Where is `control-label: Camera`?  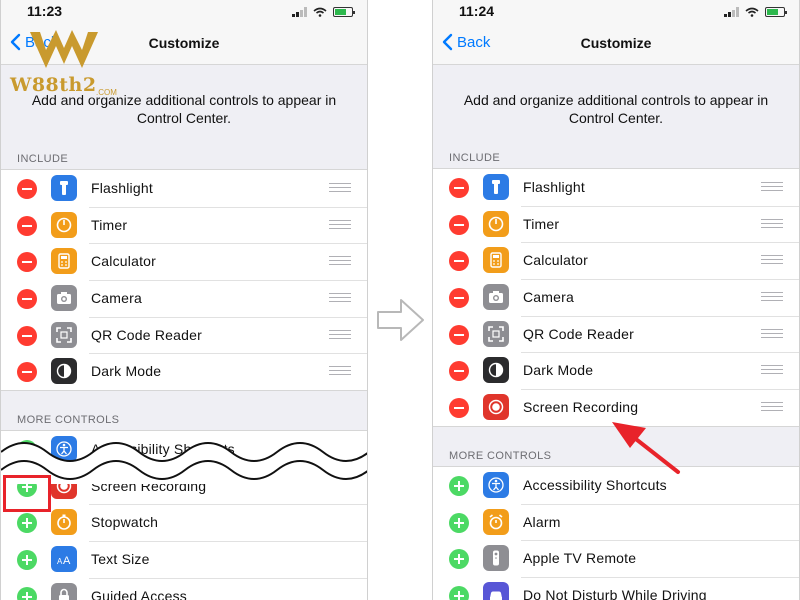
control-label: Camera is located at coordinates (548, 297).